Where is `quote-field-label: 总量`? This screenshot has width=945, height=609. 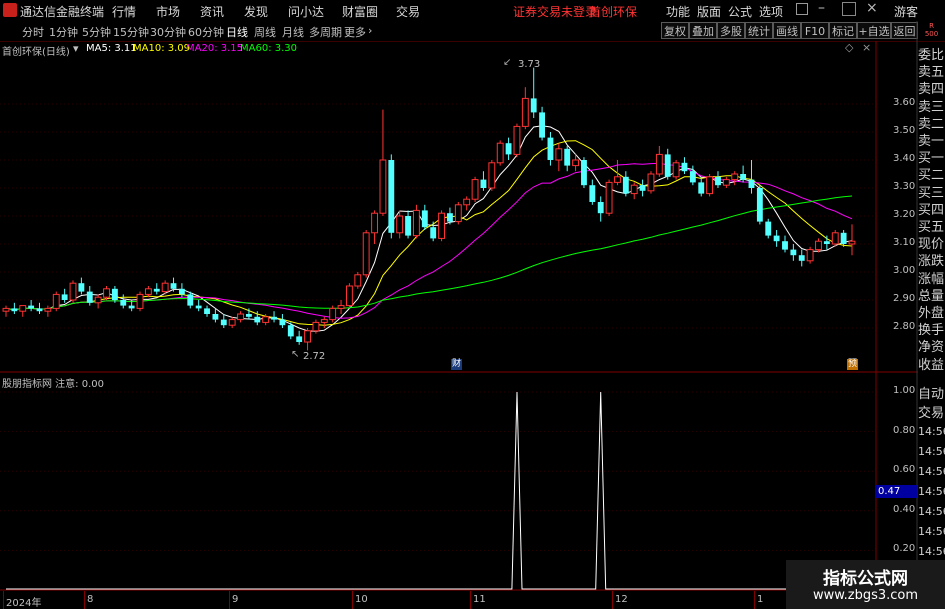
quote-field-label: 总量 is located at coordinates (931, 294).